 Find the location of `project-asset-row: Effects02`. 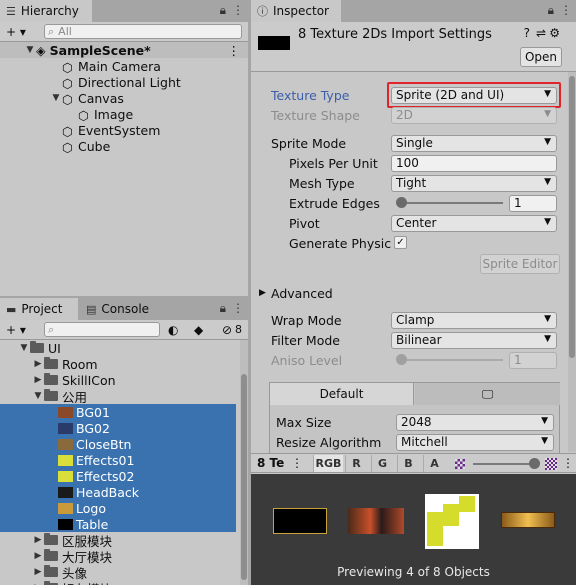

project-asset-row: Effects02 is located at coordinates (118, 476).